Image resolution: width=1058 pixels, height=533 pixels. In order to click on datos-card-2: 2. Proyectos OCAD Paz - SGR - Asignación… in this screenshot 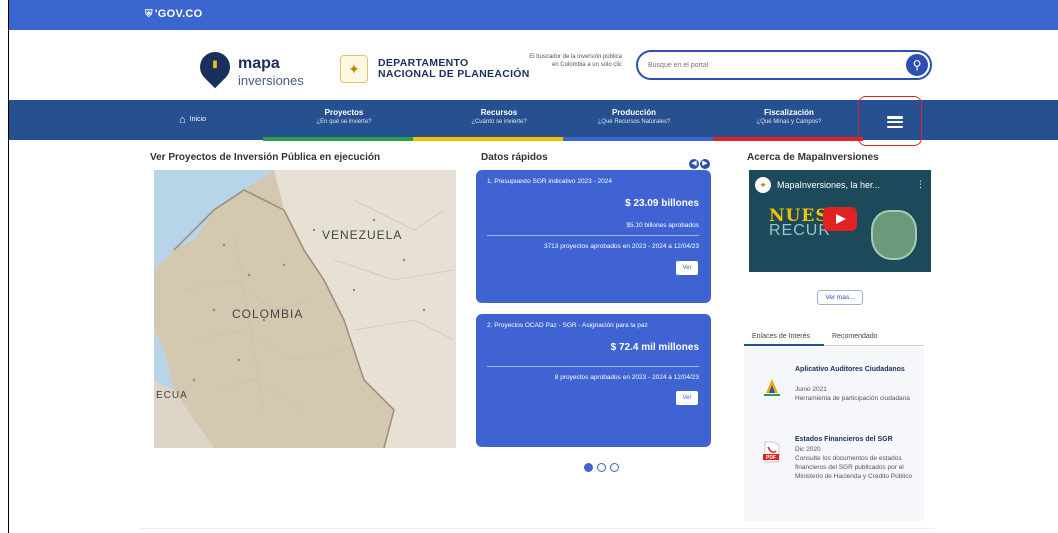, I will do `click(593, 380)`.